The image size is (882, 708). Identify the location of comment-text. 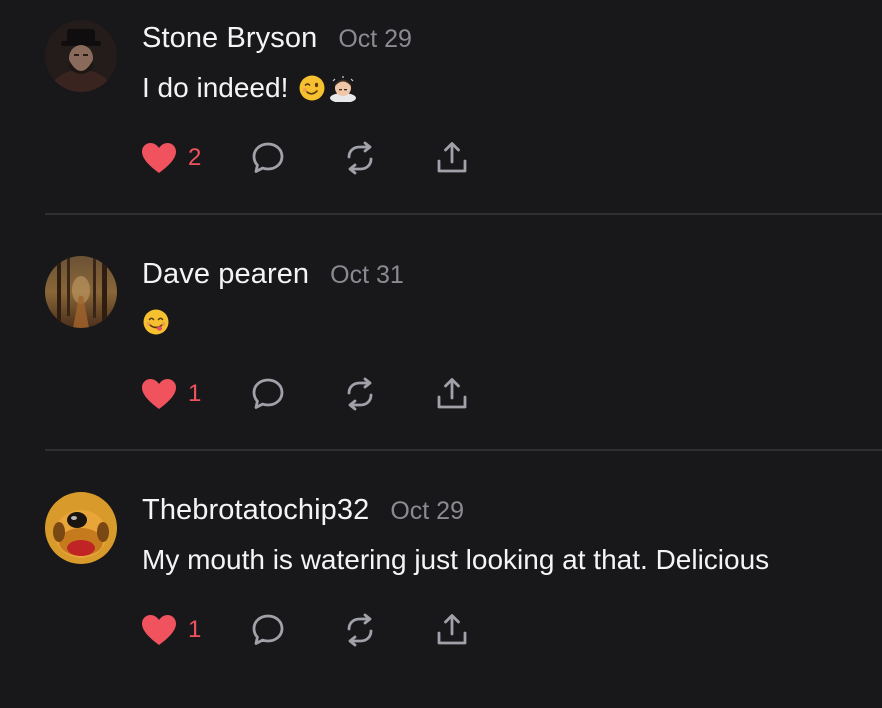
(156, 322).